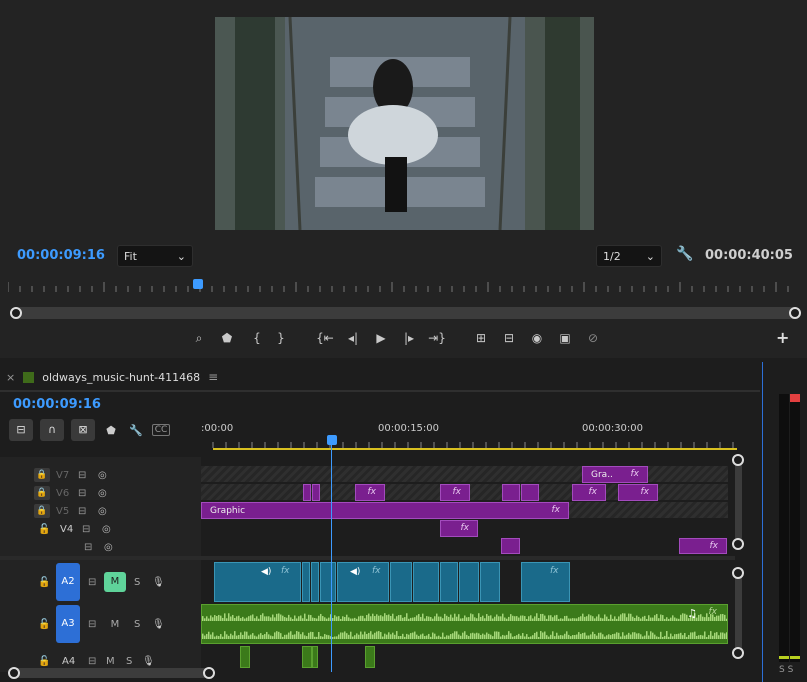  I want to click on mark-out-icon: }, so click(281, 338).